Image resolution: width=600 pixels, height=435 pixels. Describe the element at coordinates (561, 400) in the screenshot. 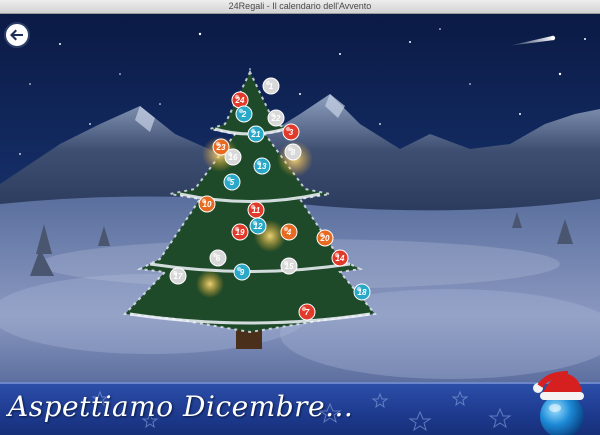

I see `santa-hat-ball-icon` at that location.